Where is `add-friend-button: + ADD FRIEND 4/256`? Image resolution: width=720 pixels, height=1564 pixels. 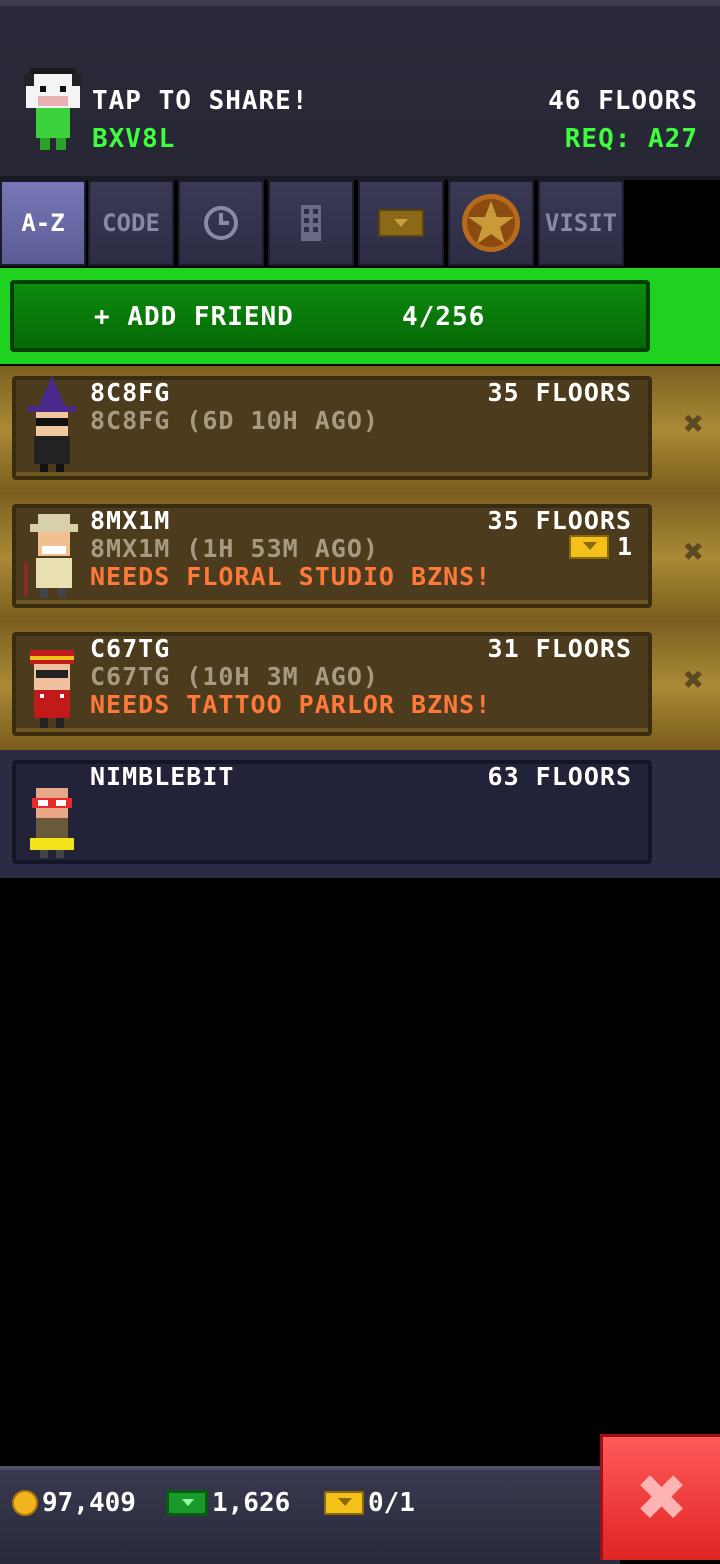
add-friend-button: + ADD FRIEND 4/256 is located at coordinates (330, 316).